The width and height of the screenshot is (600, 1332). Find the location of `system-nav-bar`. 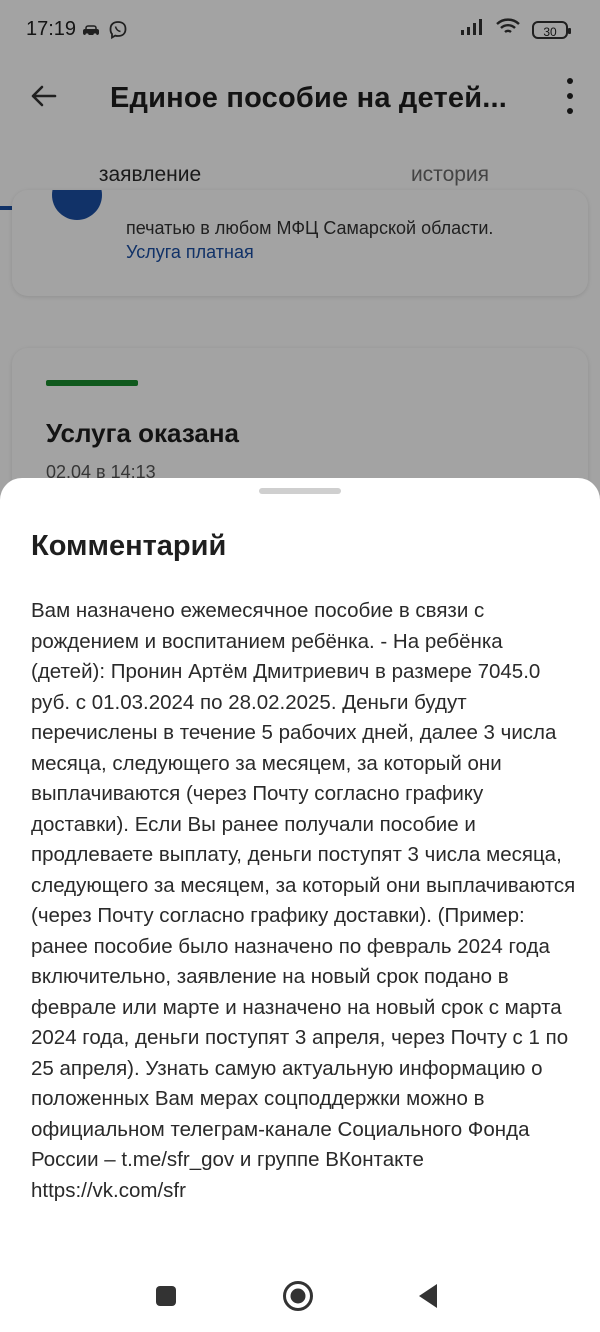

system-nav-bar is located at coordinates (300, 1297).